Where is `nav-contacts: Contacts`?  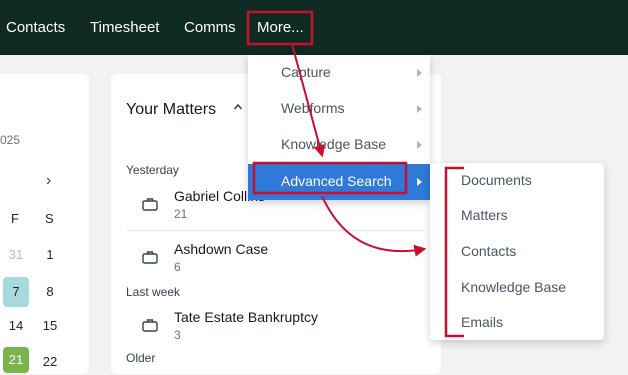
nav-contacts: Contacts is located at coordinates (35, 28).